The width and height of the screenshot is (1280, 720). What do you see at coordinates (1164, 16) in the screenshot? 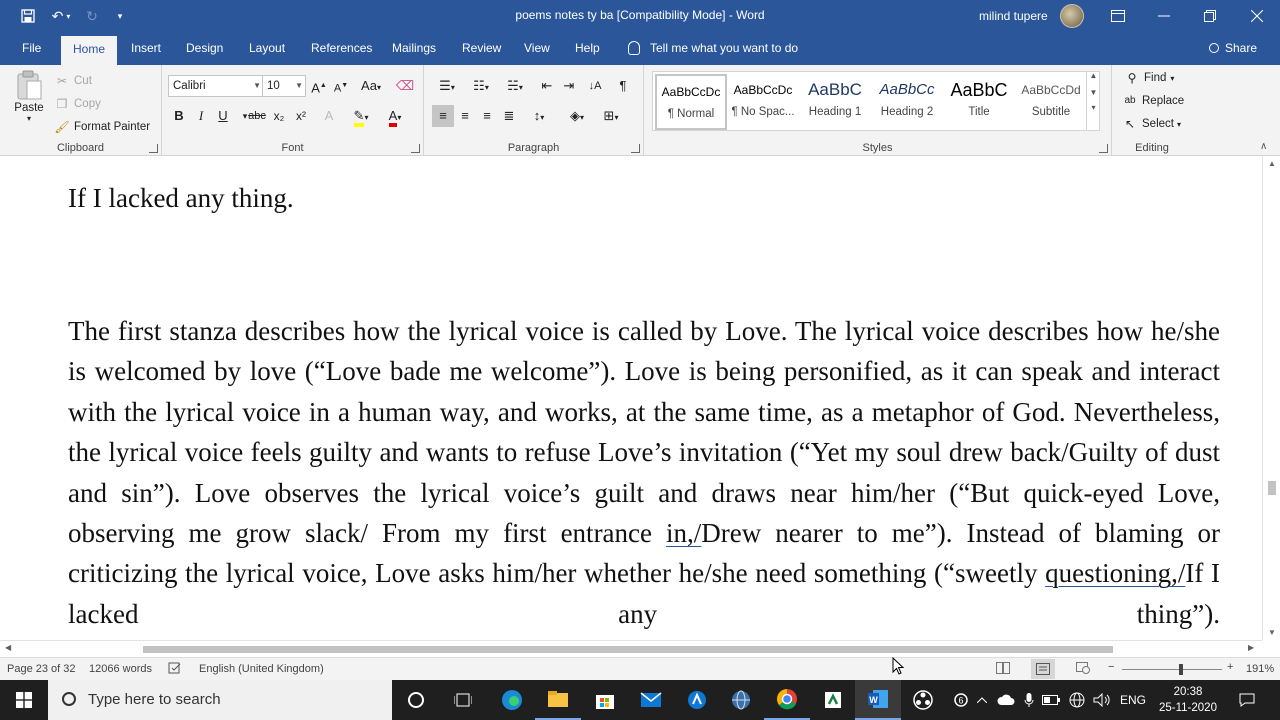
I see `minimize-icon` at bounding box center [1164, 16].